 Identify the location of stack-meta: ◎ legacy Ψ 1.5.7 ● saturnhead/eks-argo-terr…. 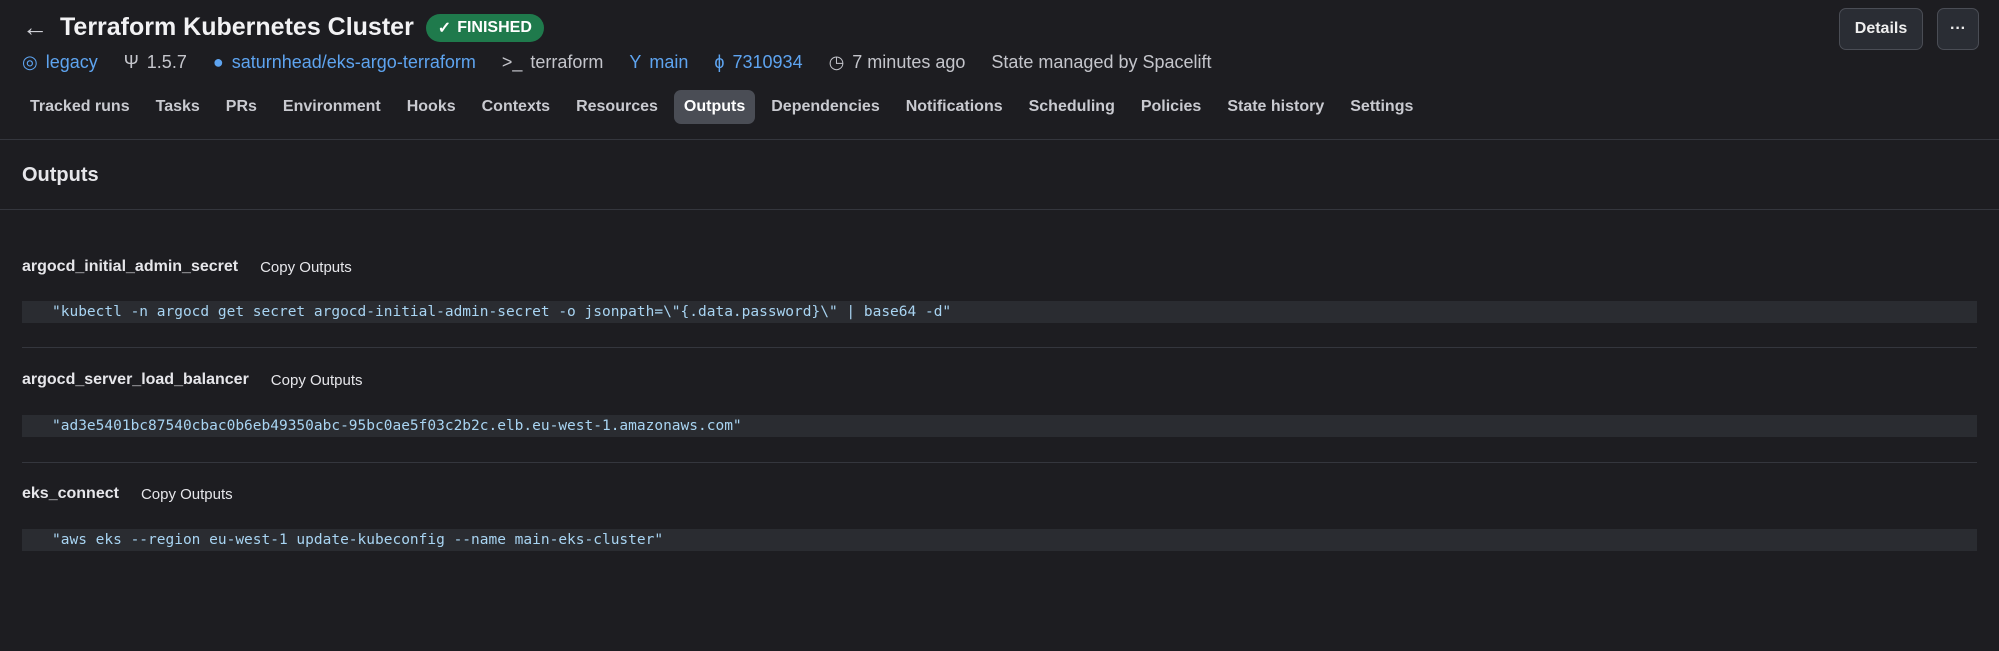
(617, 62).